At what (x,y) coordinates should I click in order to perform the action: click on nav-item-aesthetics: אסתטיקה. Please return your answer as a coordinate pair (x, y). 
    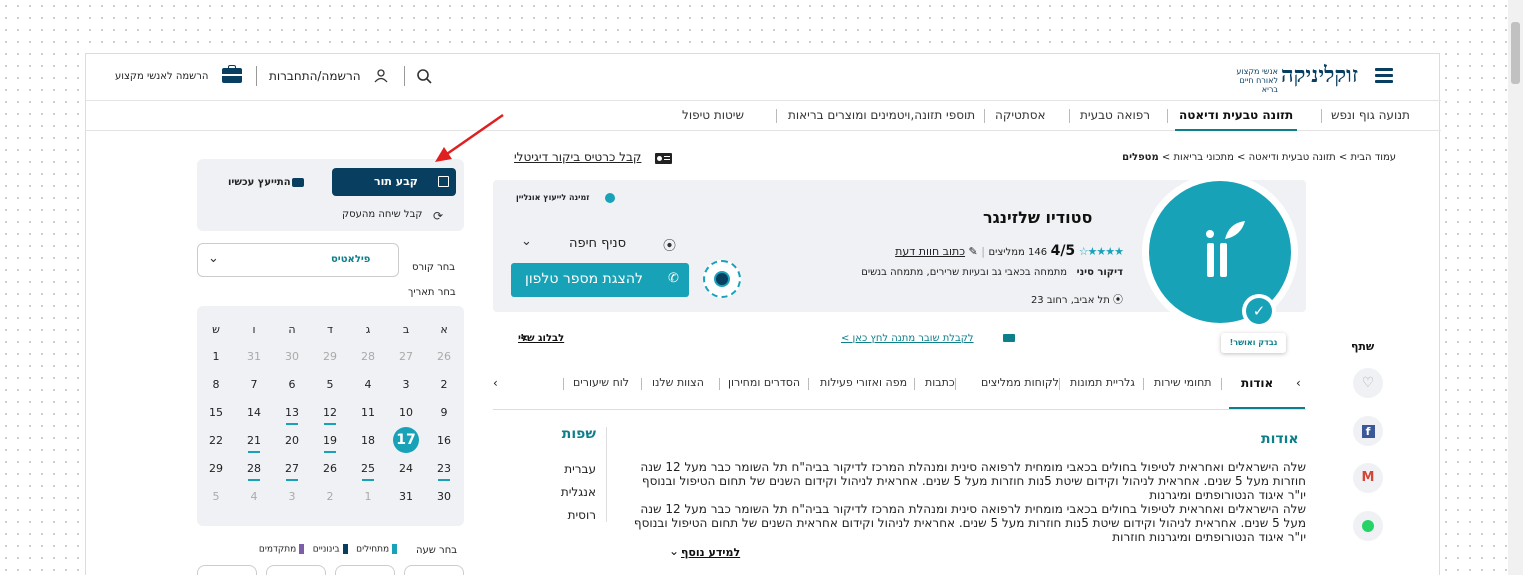
    Looking at the image, I should click on (1020, 115).